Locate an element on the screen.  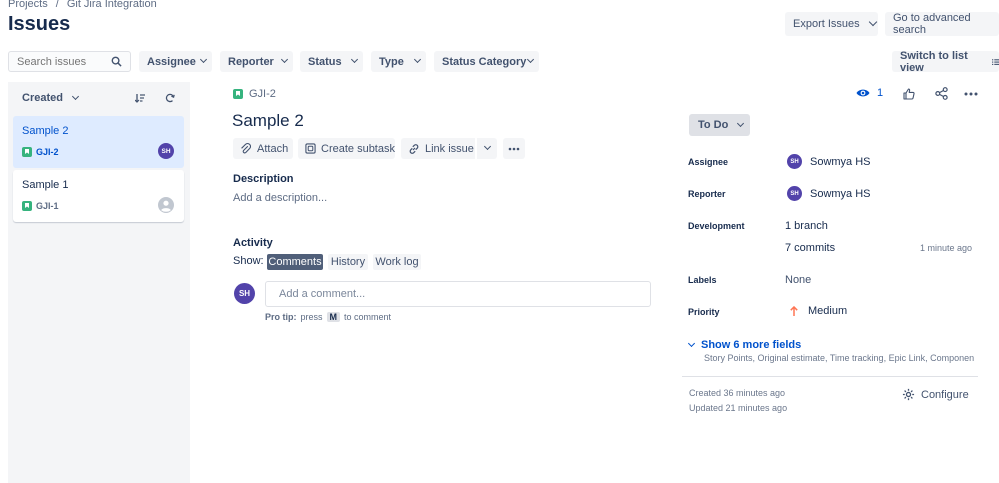
export-issues-button: Export Issues is located at coordinates (831, 24).